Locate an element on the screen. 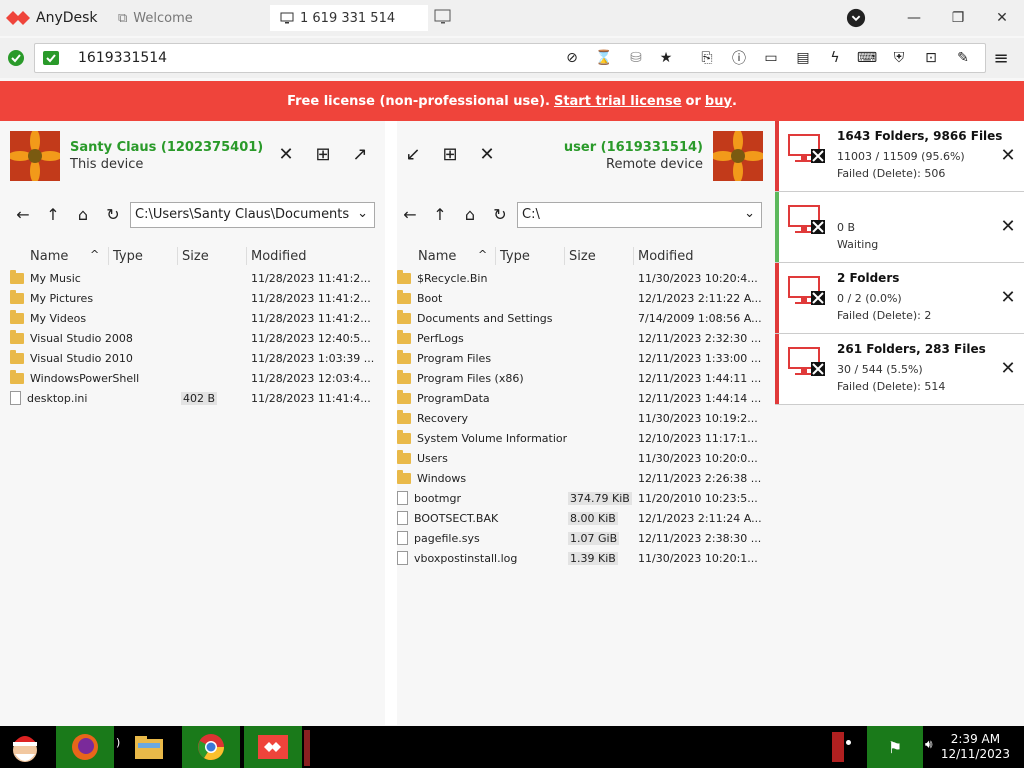 The image size is (1024, 768). col-divider is located at coordinates (633, 256).